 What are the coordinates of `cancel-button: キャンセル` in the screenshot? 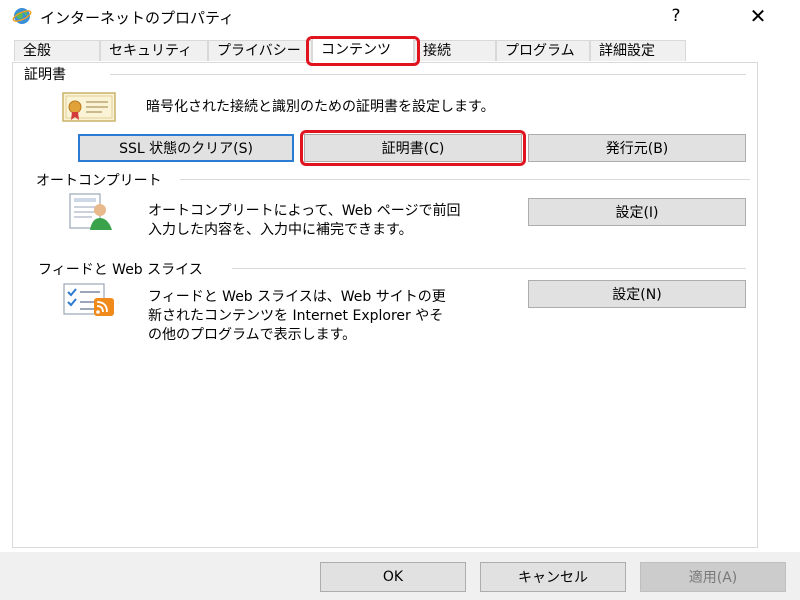 It's located at (553, 577).